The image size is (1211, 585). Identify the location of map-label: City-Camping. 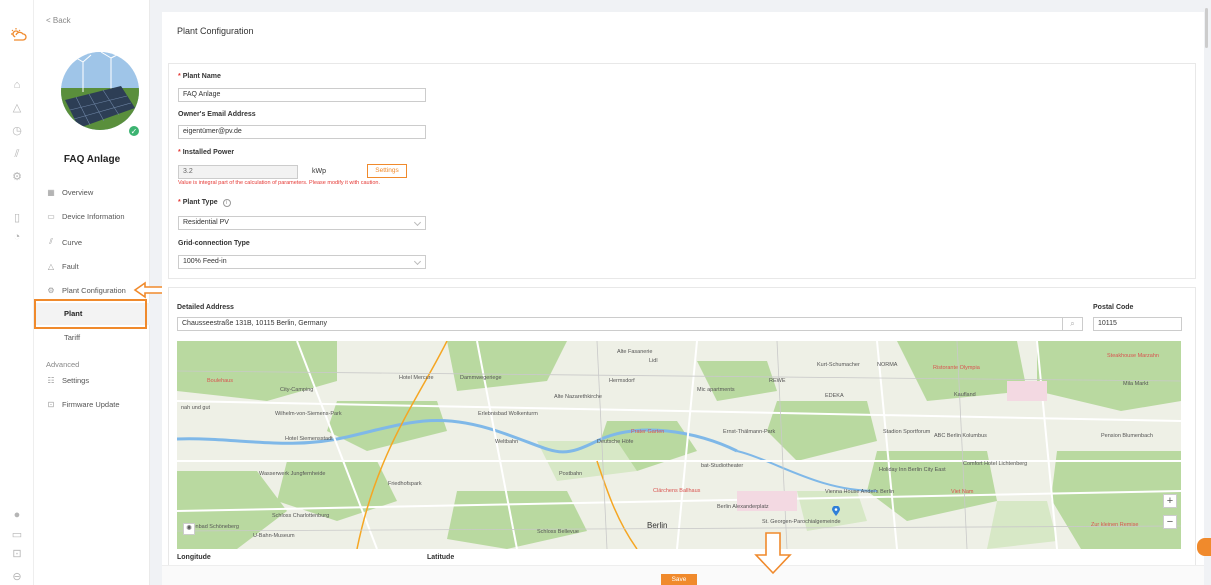
(297, 390).